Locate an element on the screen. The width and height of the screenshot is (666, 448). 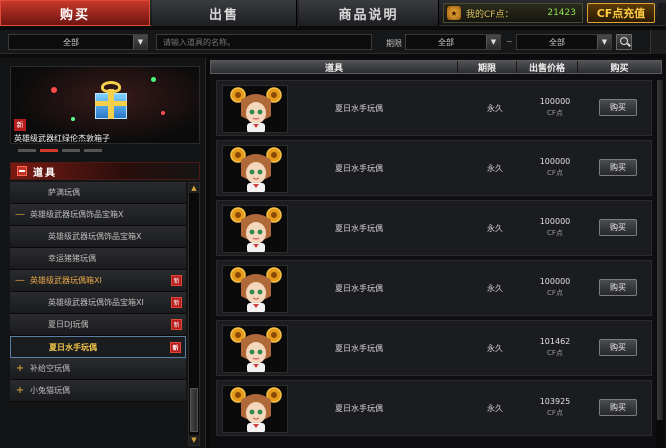
recharge-button: CF点充值 is located at coordinates (621, 13).